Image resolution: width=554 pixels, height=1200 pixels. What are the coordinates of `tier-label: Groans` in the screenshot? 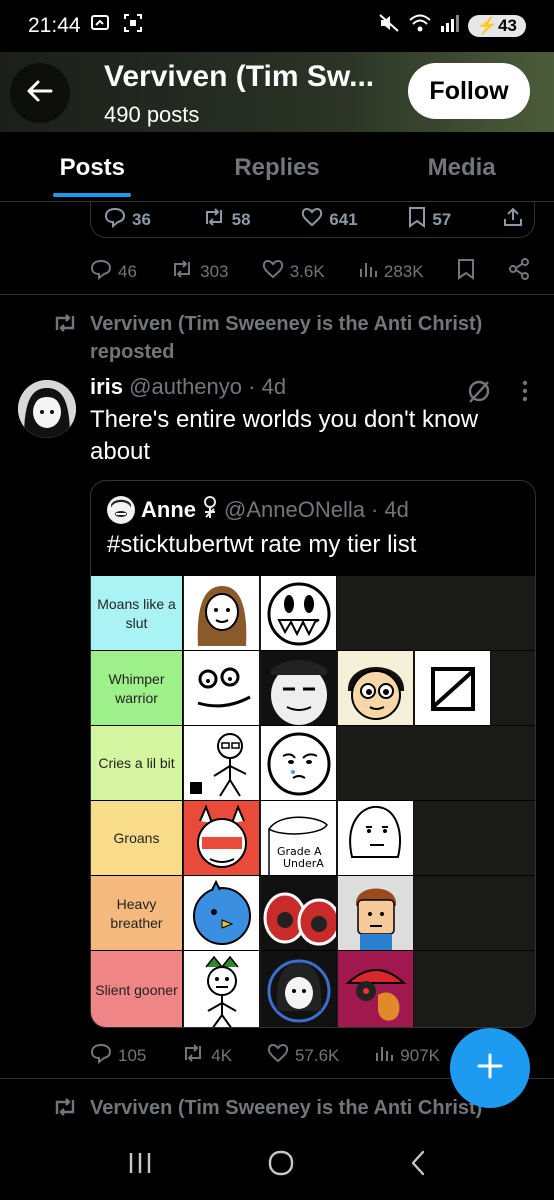 It's located at (137, 838).